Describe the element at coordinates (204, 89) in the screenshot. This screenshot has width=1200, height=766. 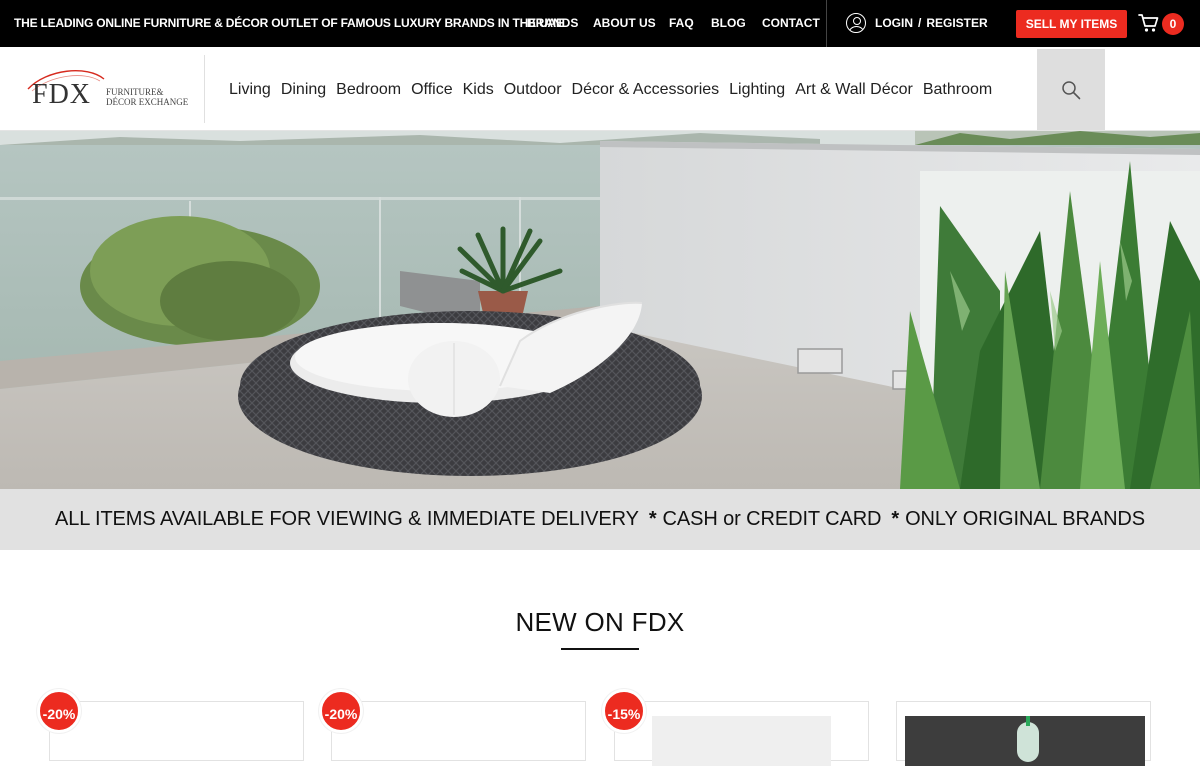
I see `nav-divider` at that location.